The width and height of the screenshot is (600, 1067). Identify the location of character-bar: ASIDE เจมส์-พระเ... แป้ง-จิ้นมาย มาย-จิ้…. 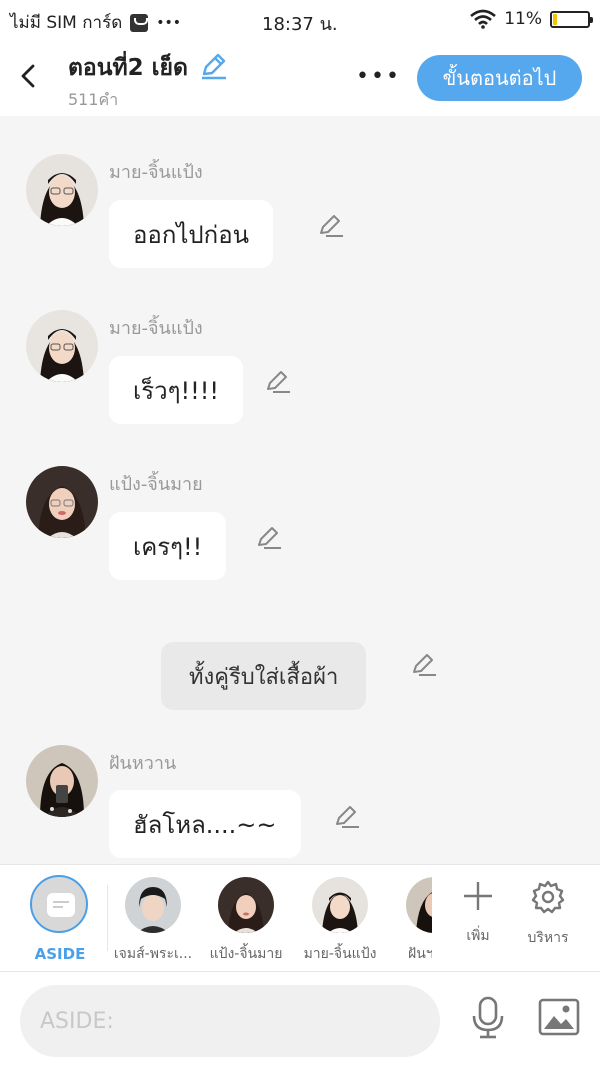
(300, 917).